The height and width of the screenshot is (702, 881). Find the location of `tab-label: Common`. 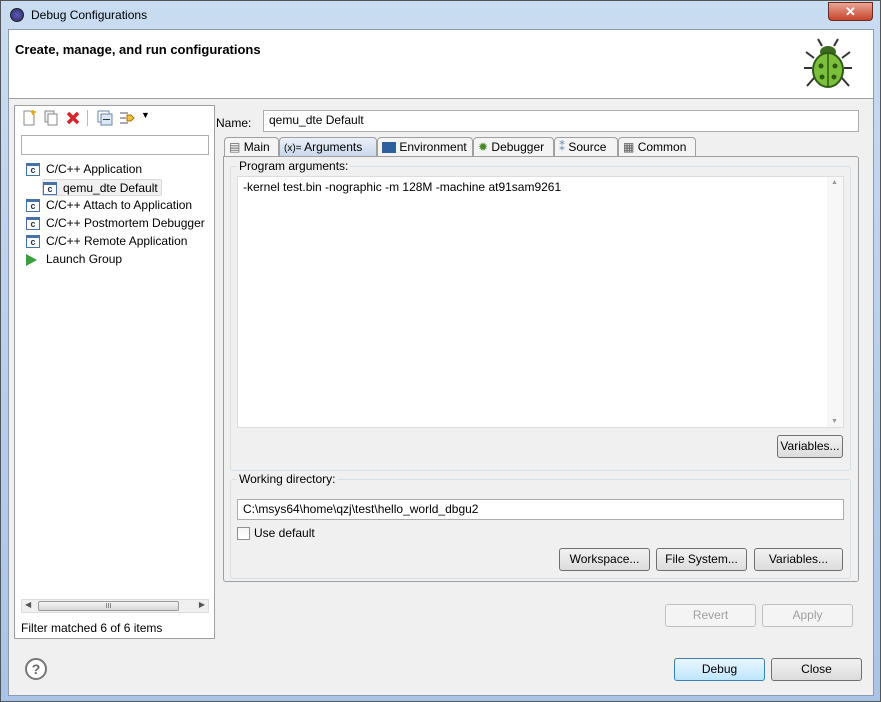

tab-label: Common is located at coordinates (662, 147).